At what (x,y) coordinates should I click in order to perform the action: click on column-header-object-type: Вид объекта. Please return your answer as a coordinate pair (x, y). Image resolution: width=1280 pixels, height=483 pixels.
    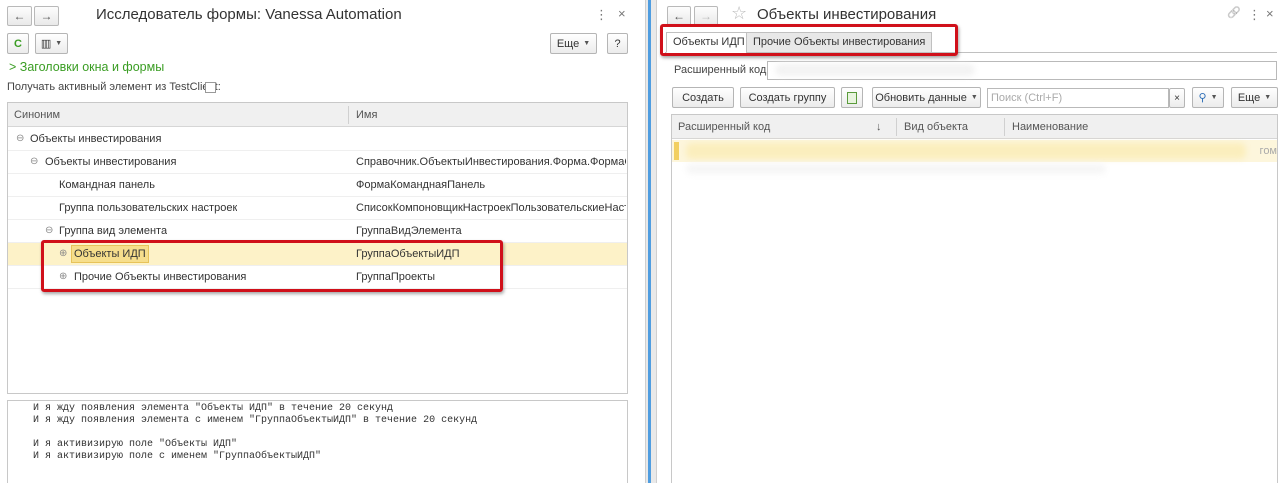
    Looking at the image, I should click on (951, 127).